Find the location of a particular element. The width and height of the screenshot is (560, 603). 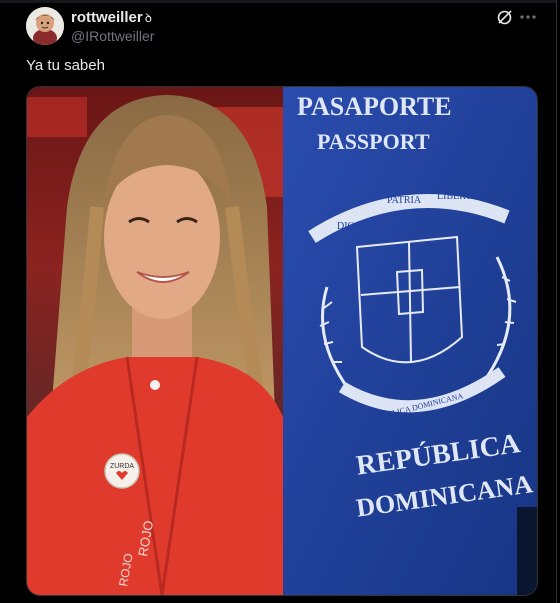

motto-left: DIOS is located at coordinates (348, 226).